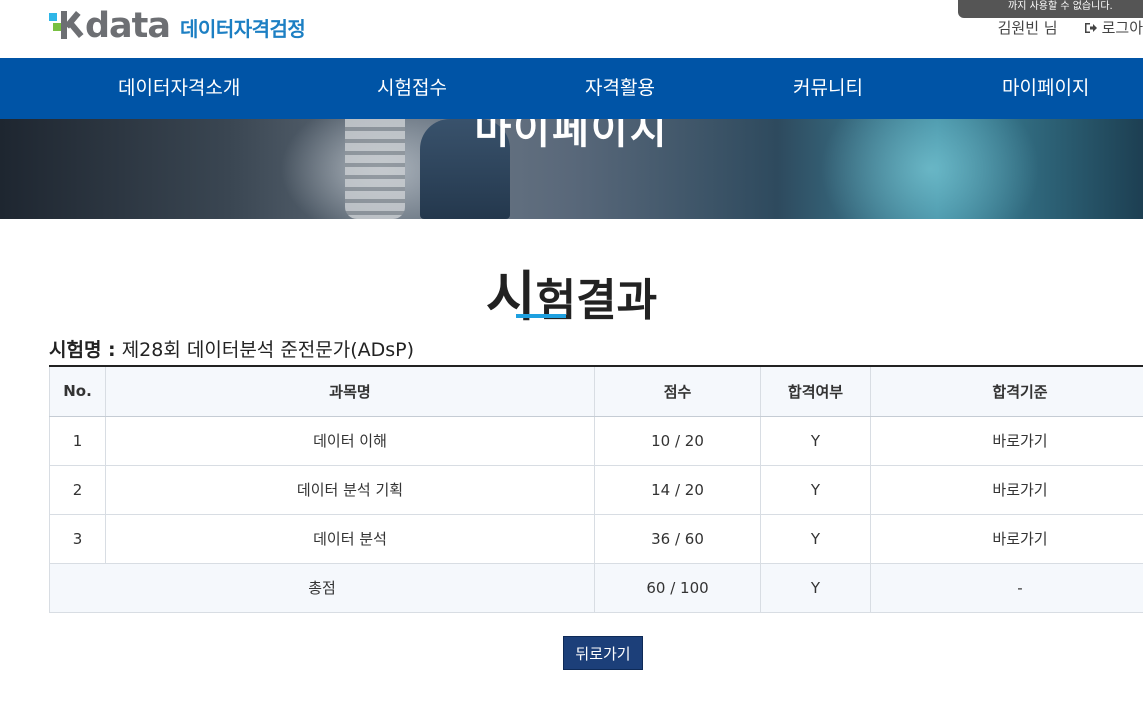 This screenshot has height=709, width=1143. I want to click on total-row: 총점 60 / 100 Y -, so click(596, 587).